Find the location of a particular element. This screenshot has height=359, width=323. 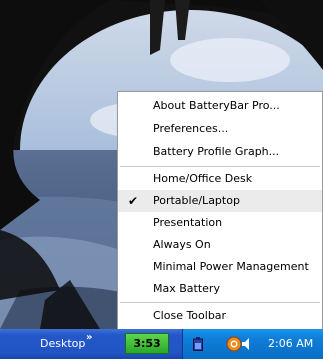

menu-item-max-battery: Max Battery is located at coordinates (220, 289).